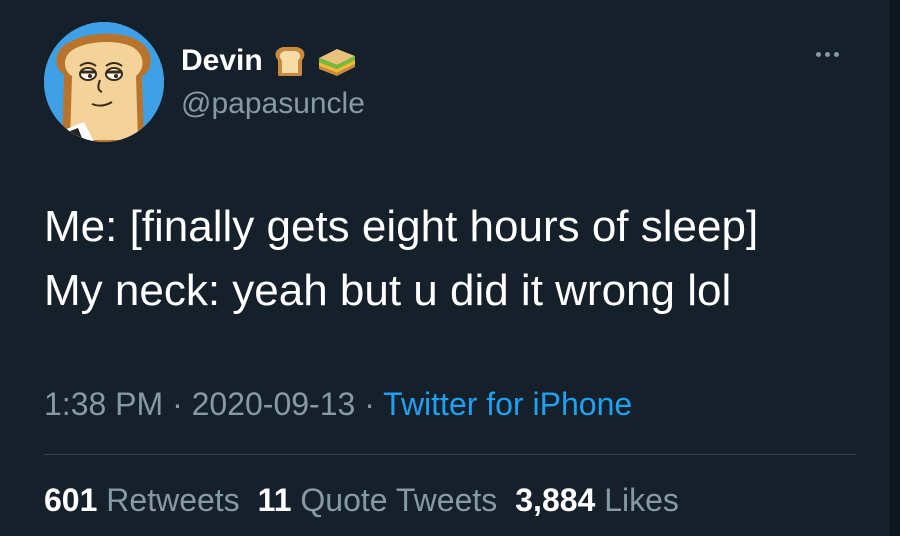  I want to click on window-edge, so click(895, 268).